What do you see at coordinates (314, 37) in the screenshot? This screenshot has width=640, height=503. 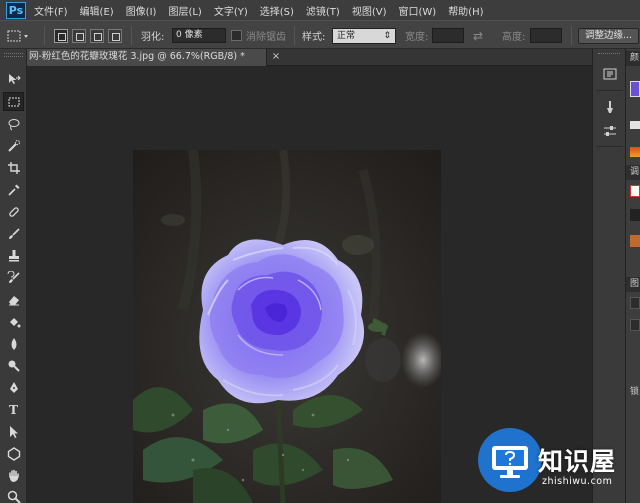 I see `style-label: 样式:` at bounding box center [314, 37].